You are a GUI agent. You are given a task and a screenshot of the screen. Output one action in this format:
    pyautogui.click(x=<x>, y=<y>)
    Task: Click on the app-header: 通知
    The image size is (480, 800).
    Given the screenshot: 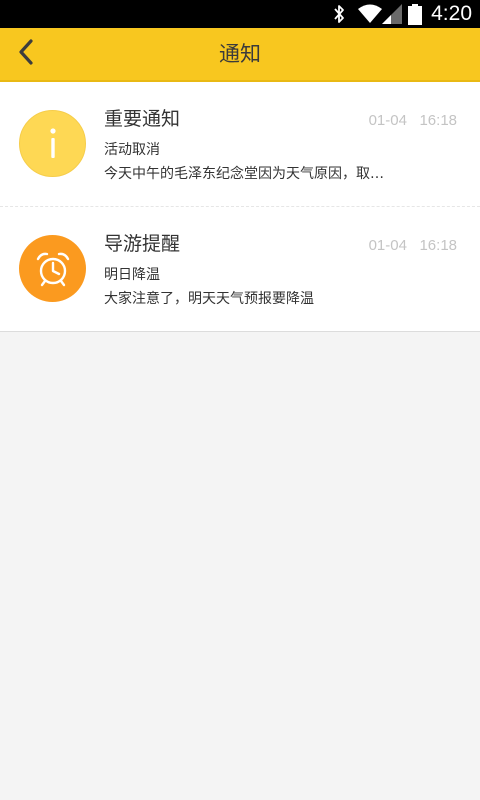 What is the action you would take?
    pyautogui.click(x=240, y=55)
    